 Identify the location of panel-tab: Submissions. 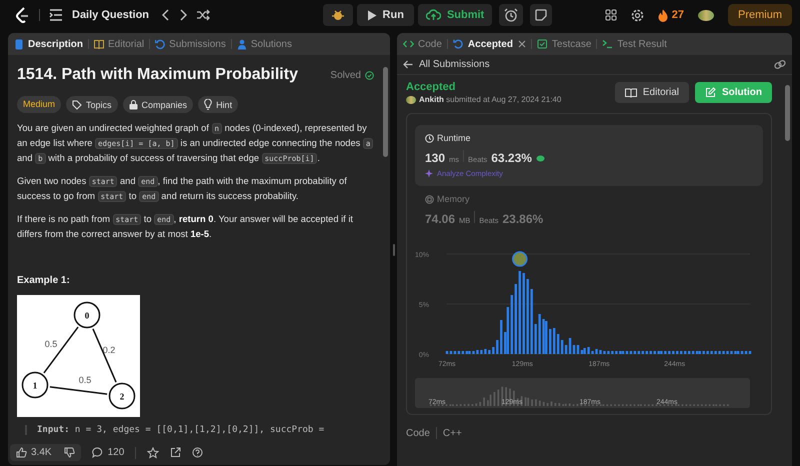
(190, 44).